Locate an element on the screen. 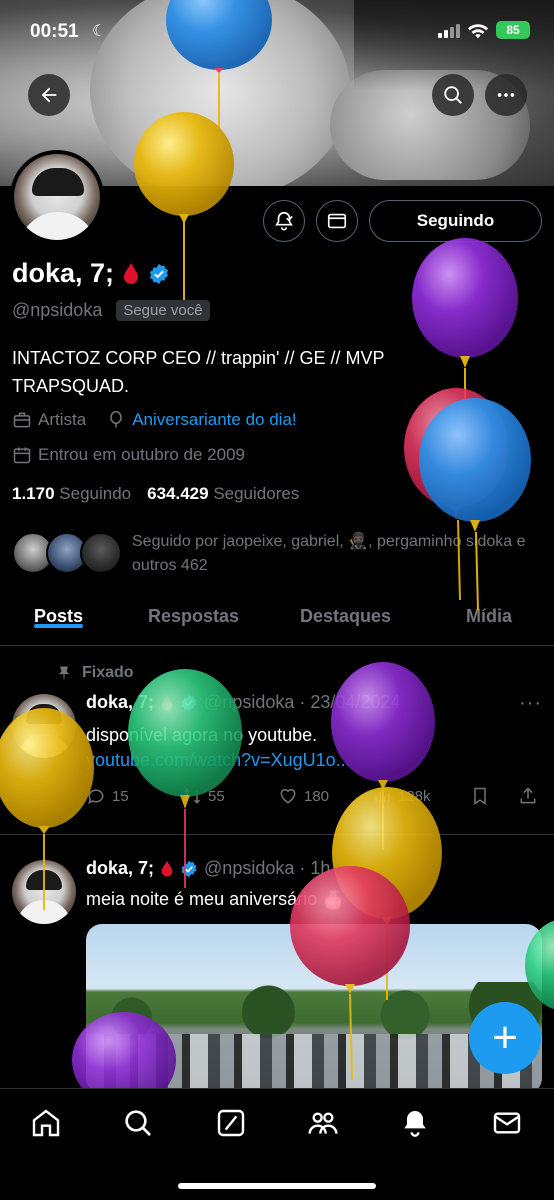  joined-row: Entrou em outubro de 2009 is located at coordinates (128, 455).